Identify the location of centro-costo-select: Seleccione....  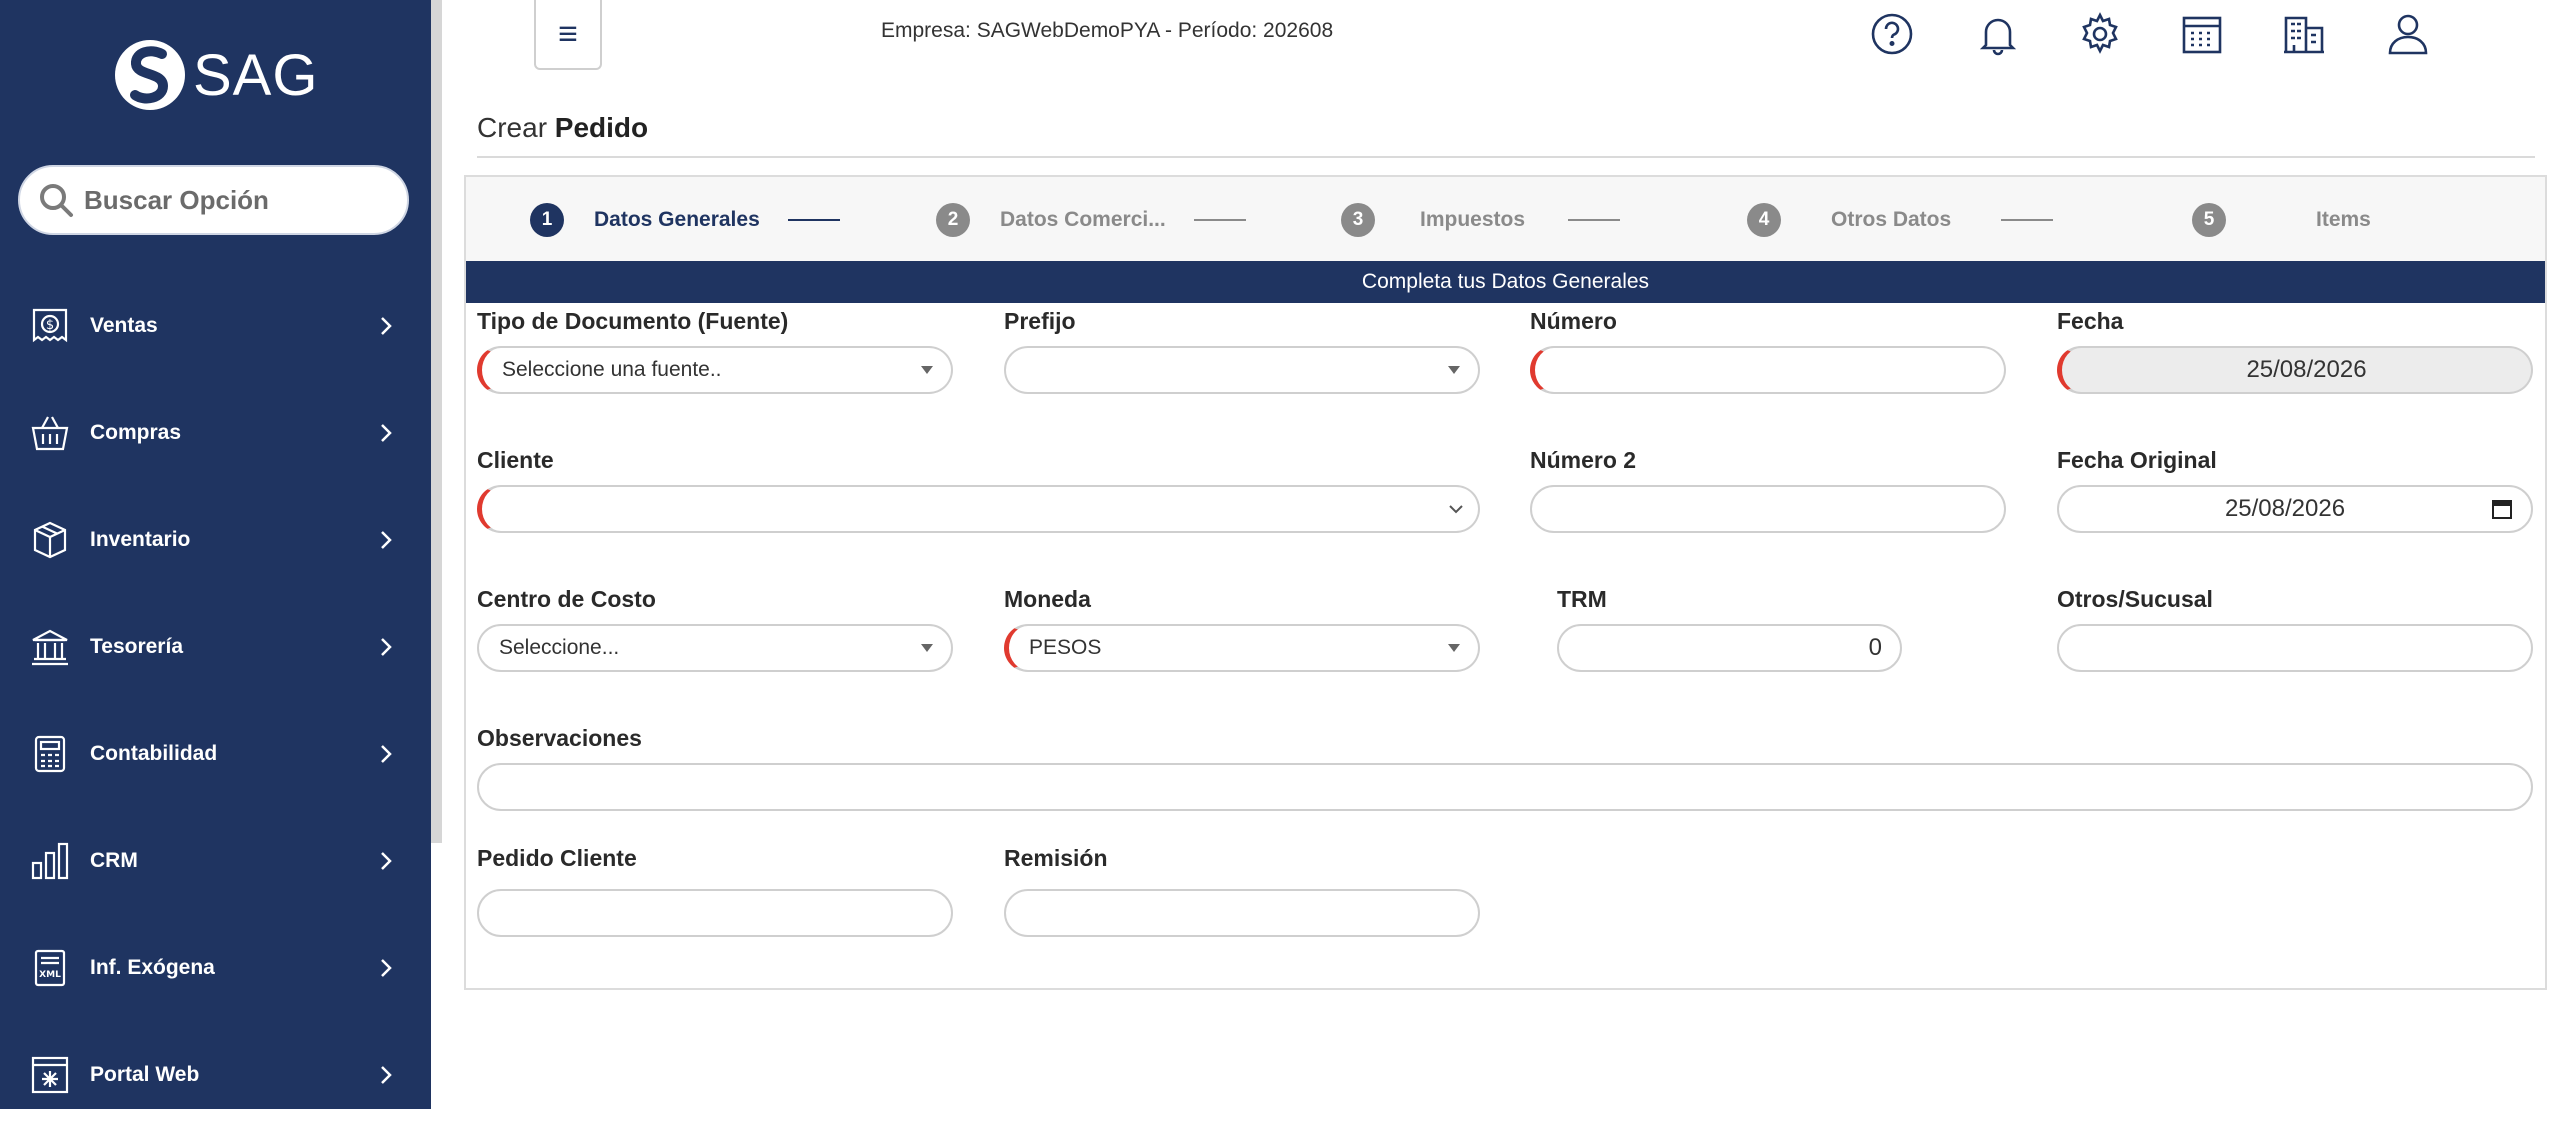
(715, 648).